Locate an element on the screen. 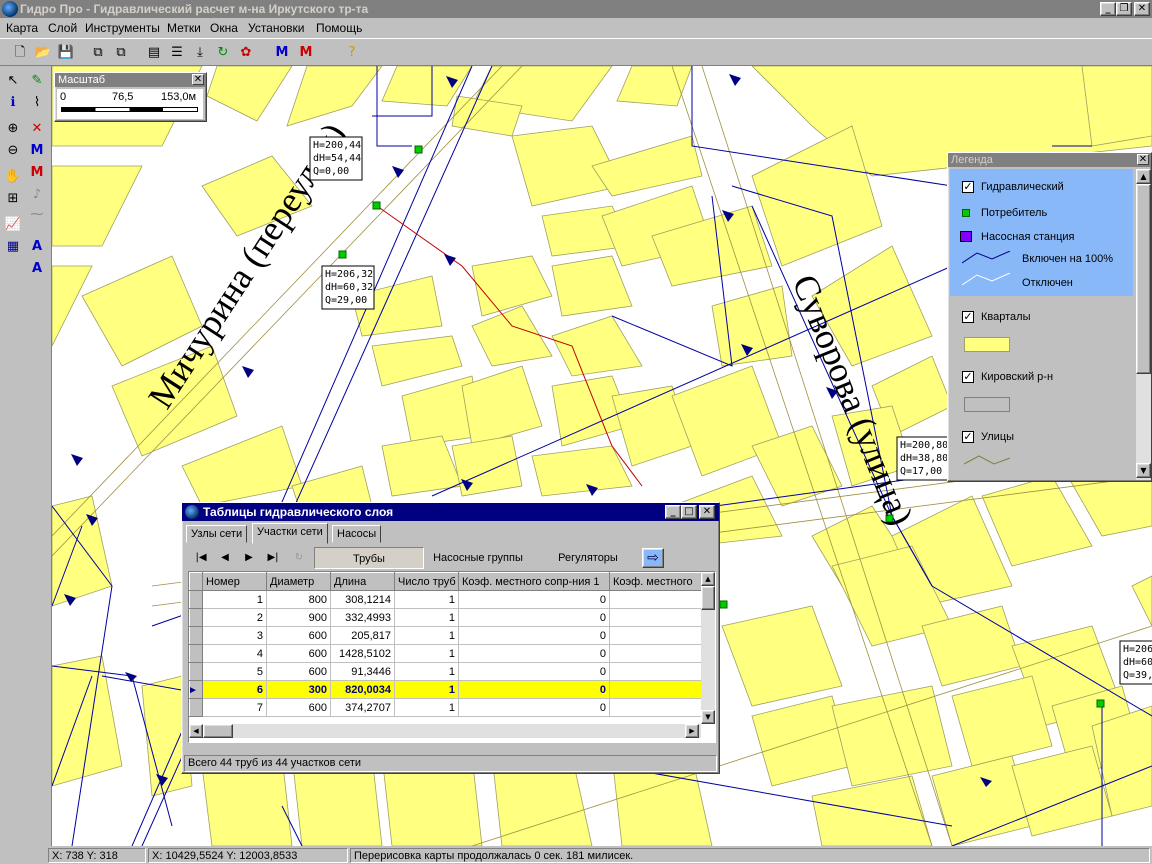 This screenshot has height=864, width=1152. copy-layer-icon: ⧉ is located at coordinates (121, 53).